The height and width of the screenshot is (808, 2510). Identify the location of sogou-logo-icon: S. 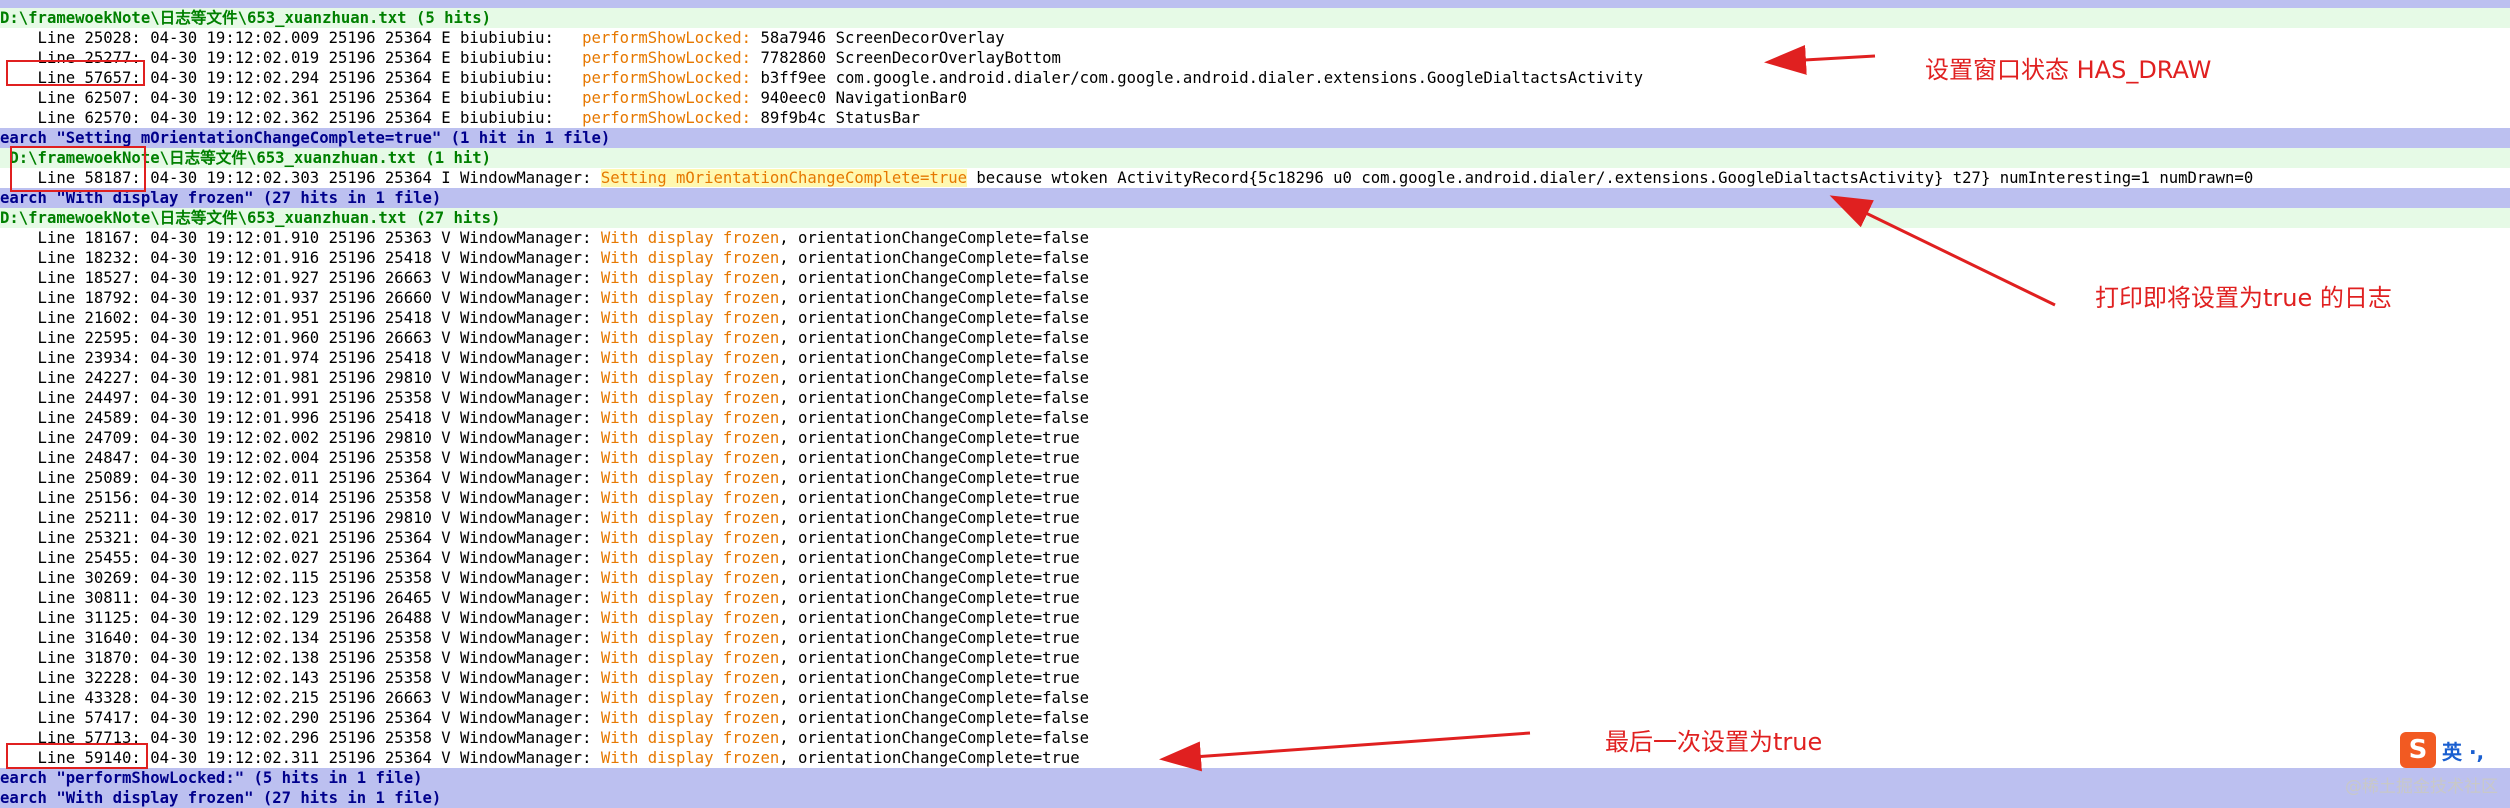
(2418, 750).